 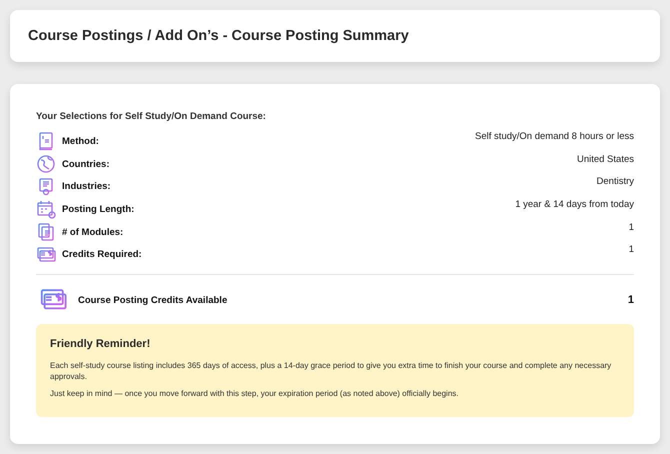 I want to click on field-label: Countries:, so click(x=86, y=164).